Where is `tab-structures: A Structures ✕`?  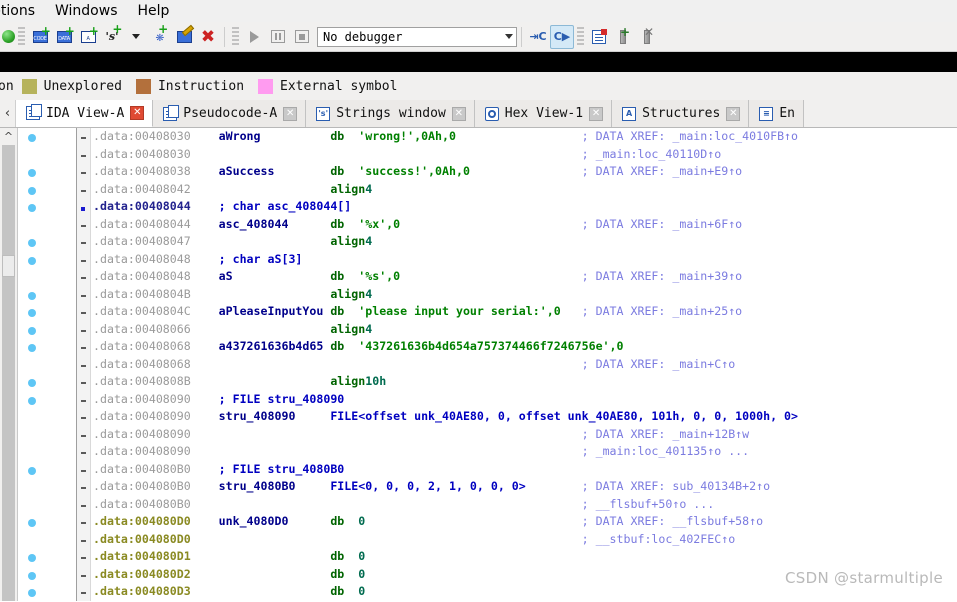 tab-structures: A Structures ✕ is located at coordinates (681, 113).